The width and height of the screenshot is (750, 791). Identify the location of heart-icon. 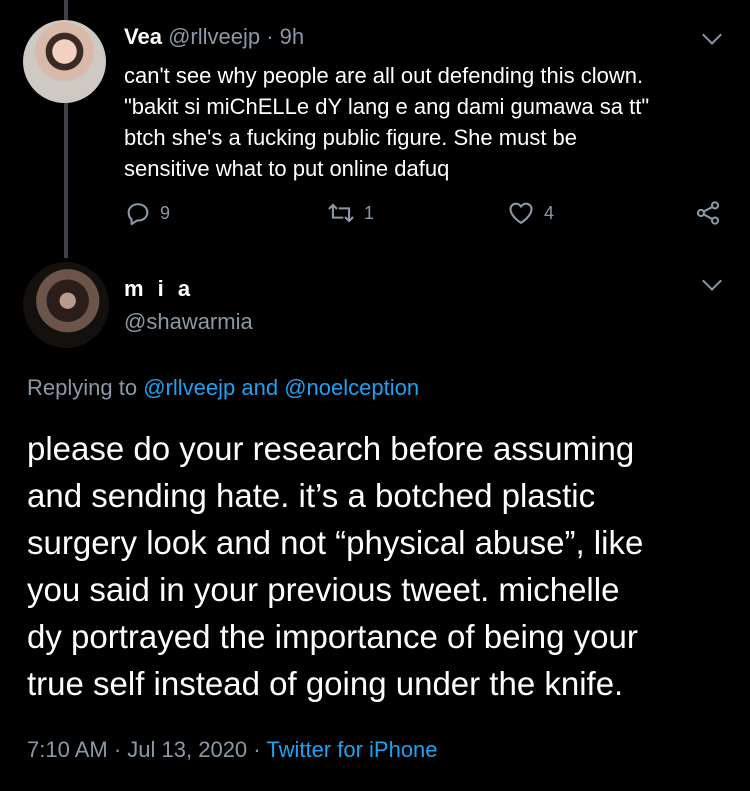
(521, 213).